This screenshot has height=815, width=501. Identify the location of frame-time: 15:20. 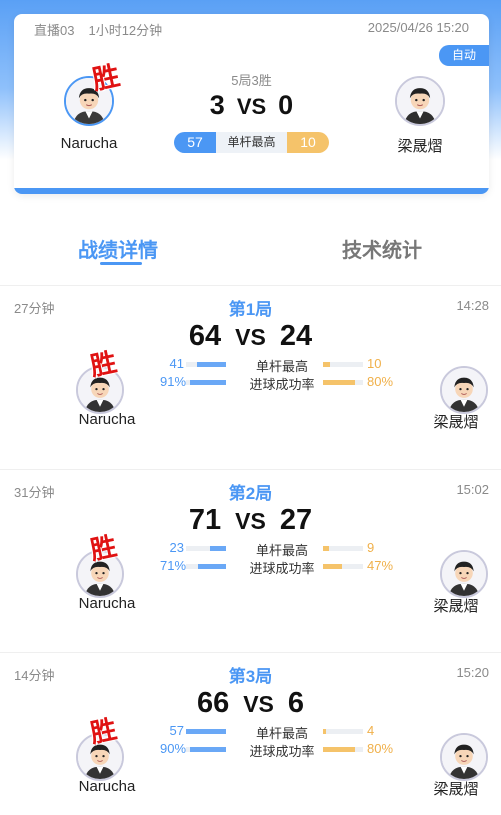
(472, 672).